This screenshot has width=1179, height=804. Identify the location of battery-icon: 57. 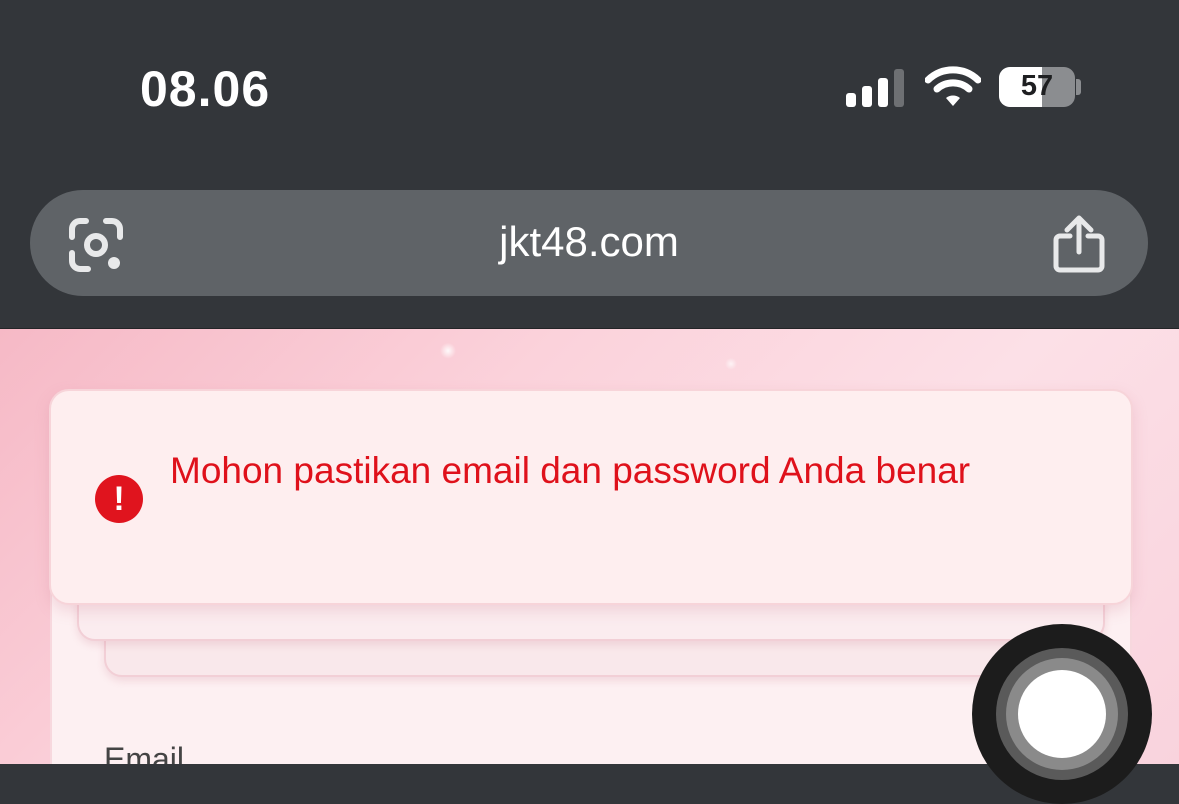
(1037, 87).